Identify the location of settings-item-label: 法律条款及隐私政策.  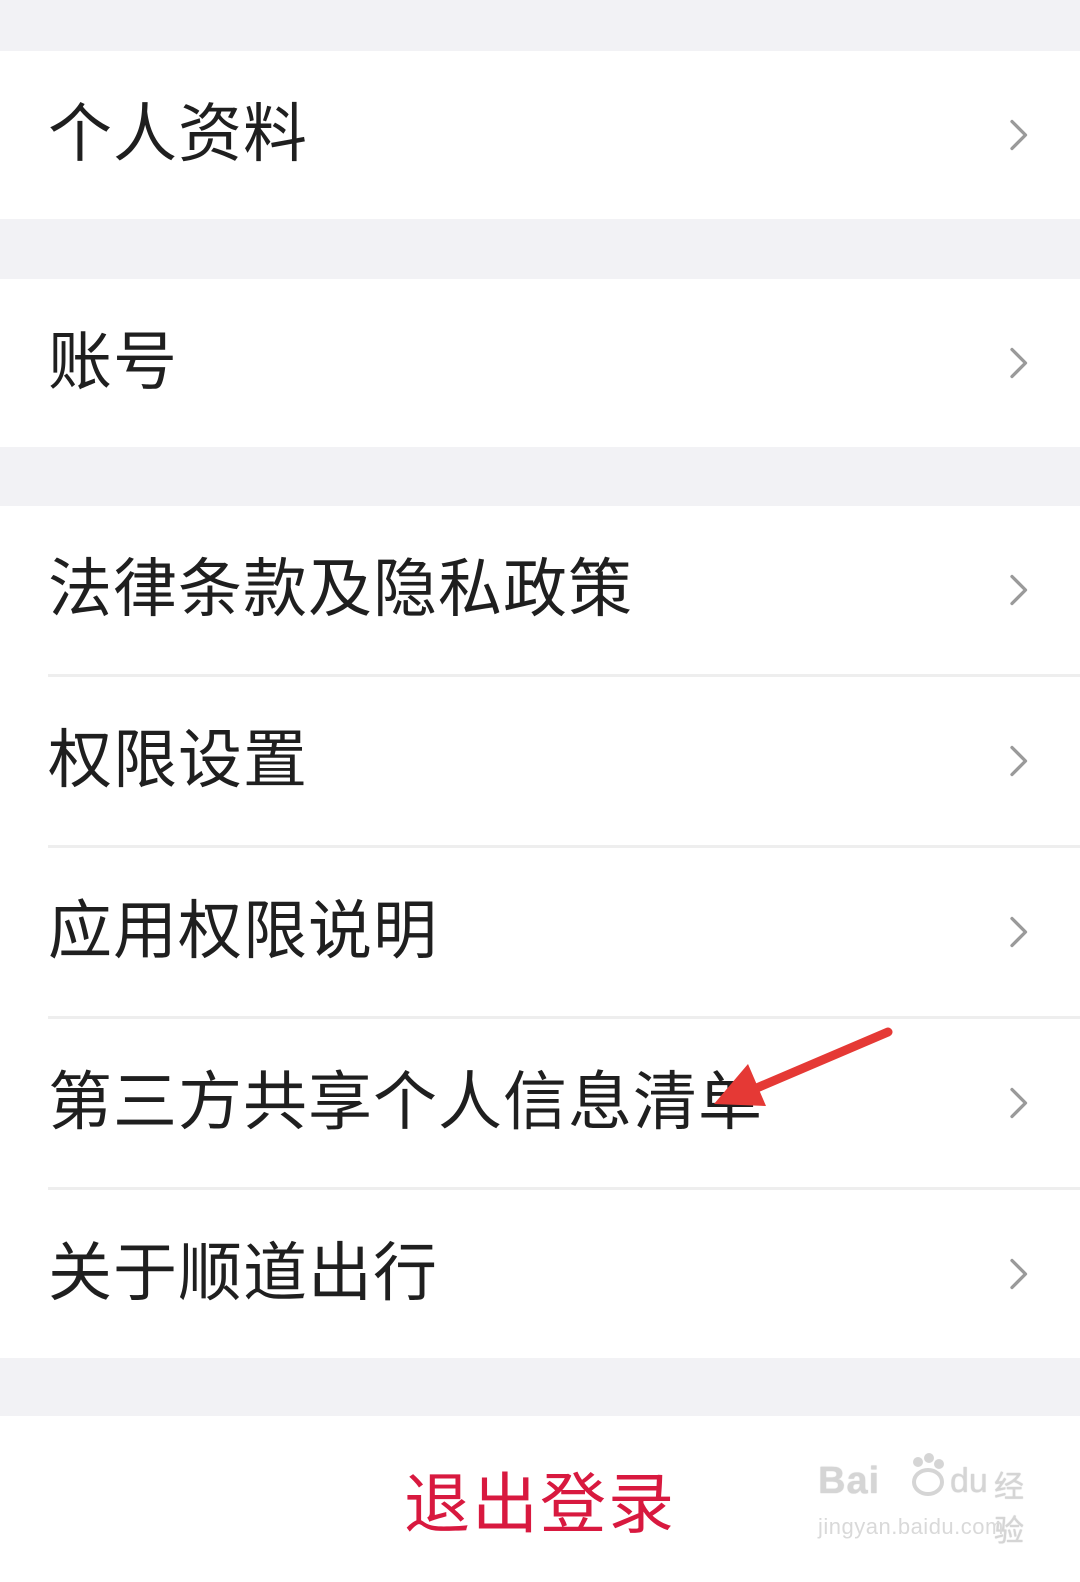
(340, 590).